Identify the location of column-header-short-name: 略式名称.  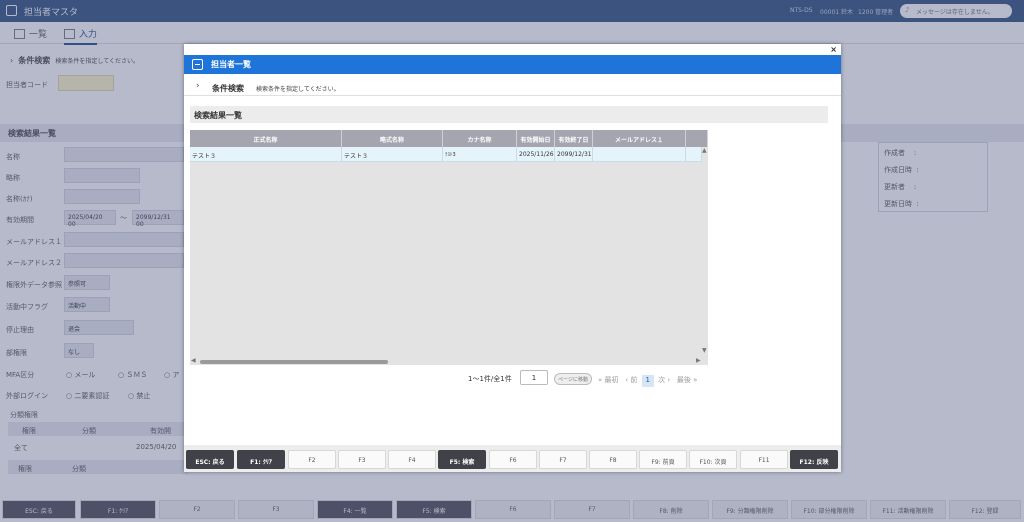
(392, 138).